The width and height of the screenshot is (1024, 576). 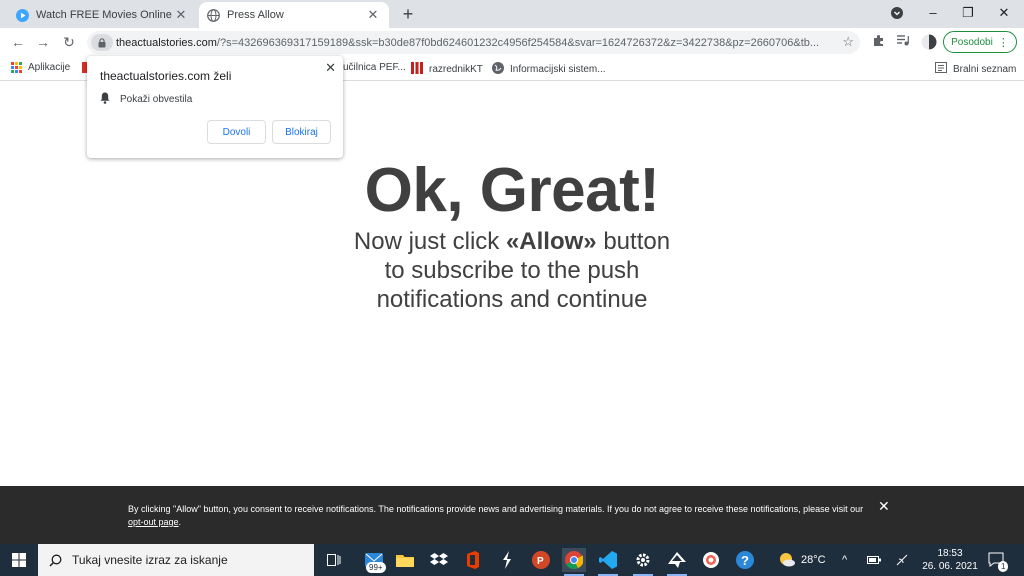 I want to click on dropbox-icon, so click(x=439, y=560).